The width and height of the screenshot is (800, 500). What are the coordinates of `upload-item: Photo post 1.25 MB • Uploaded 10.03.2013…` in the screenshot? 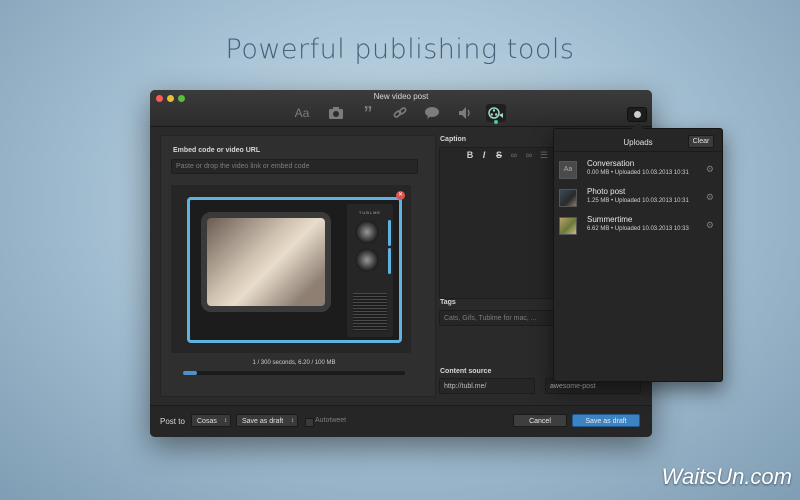 It's located at (638, 199).